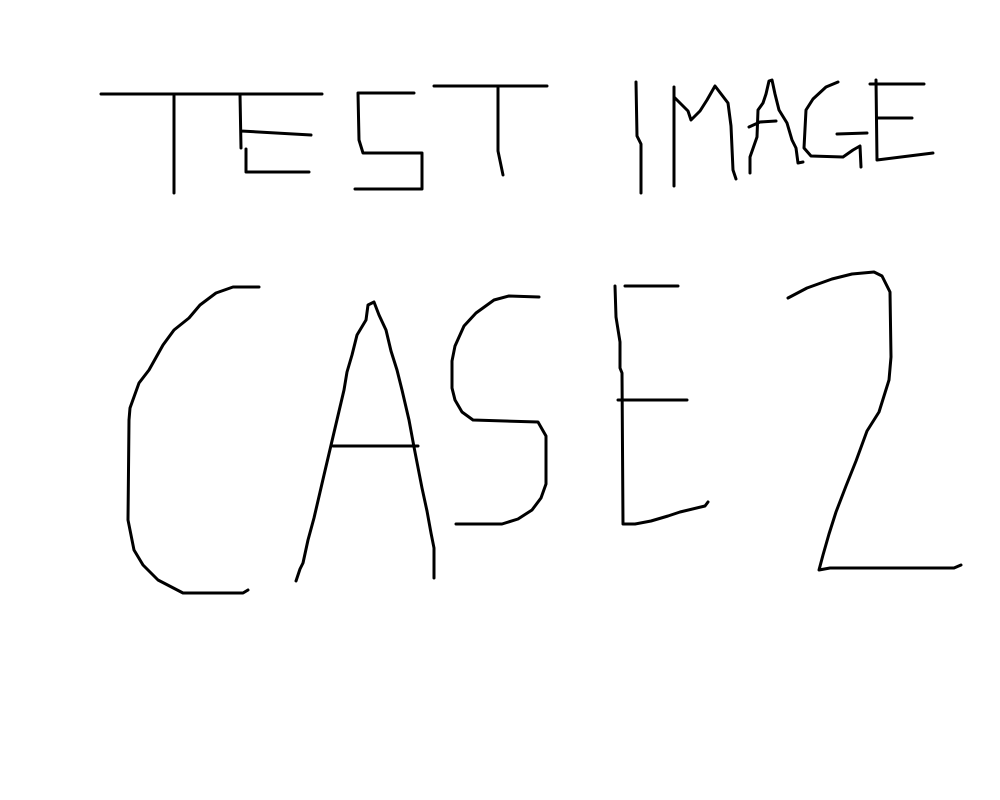  I want to click on letter-c, so click(193, 440).